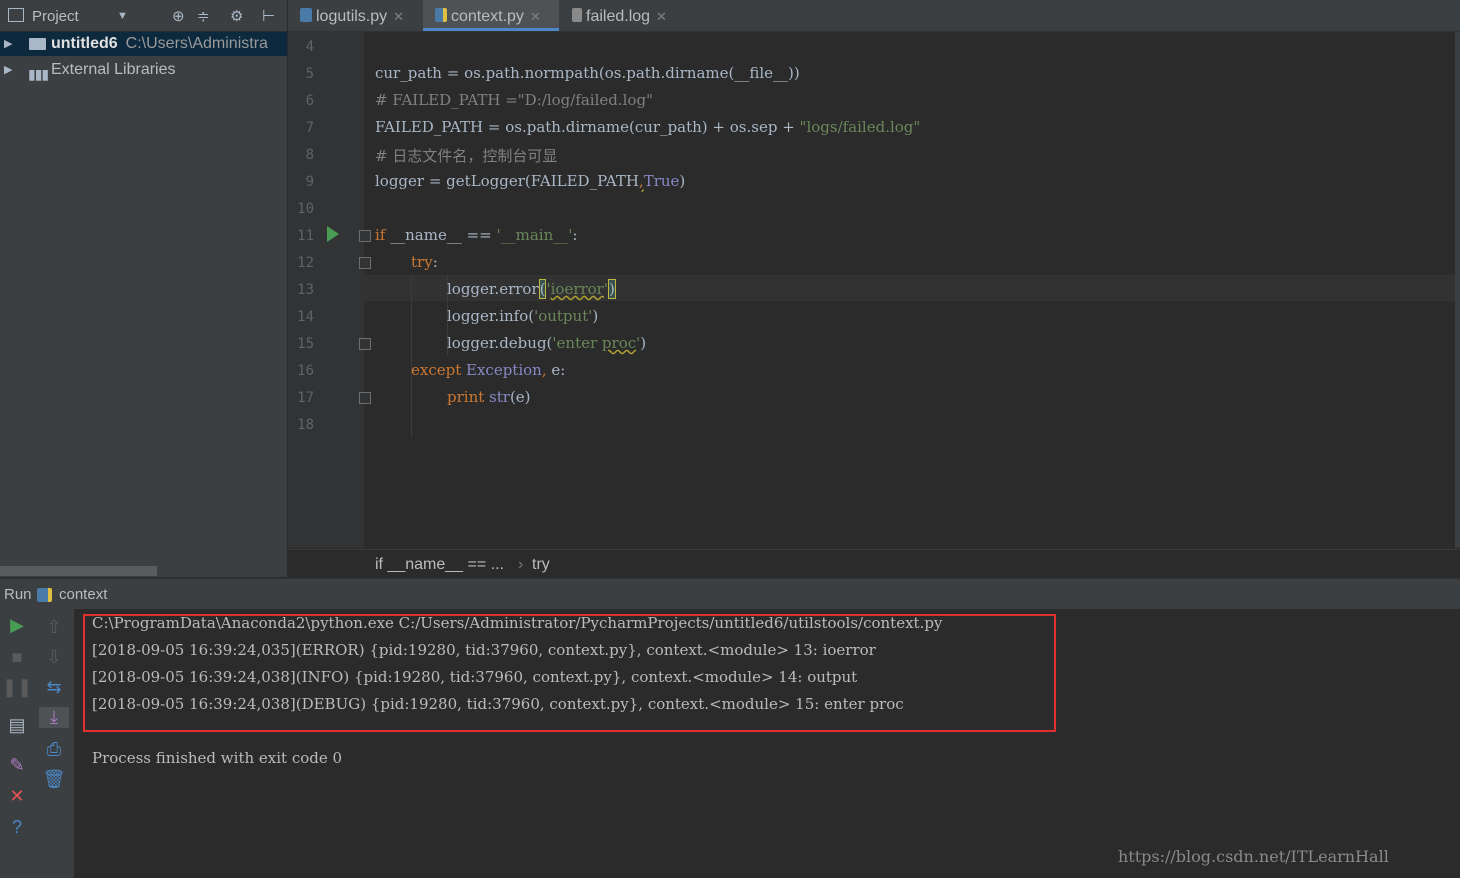  Describe the element at coordinates (577, 15) in the screenshot. I see `text-file-icon` at that location.